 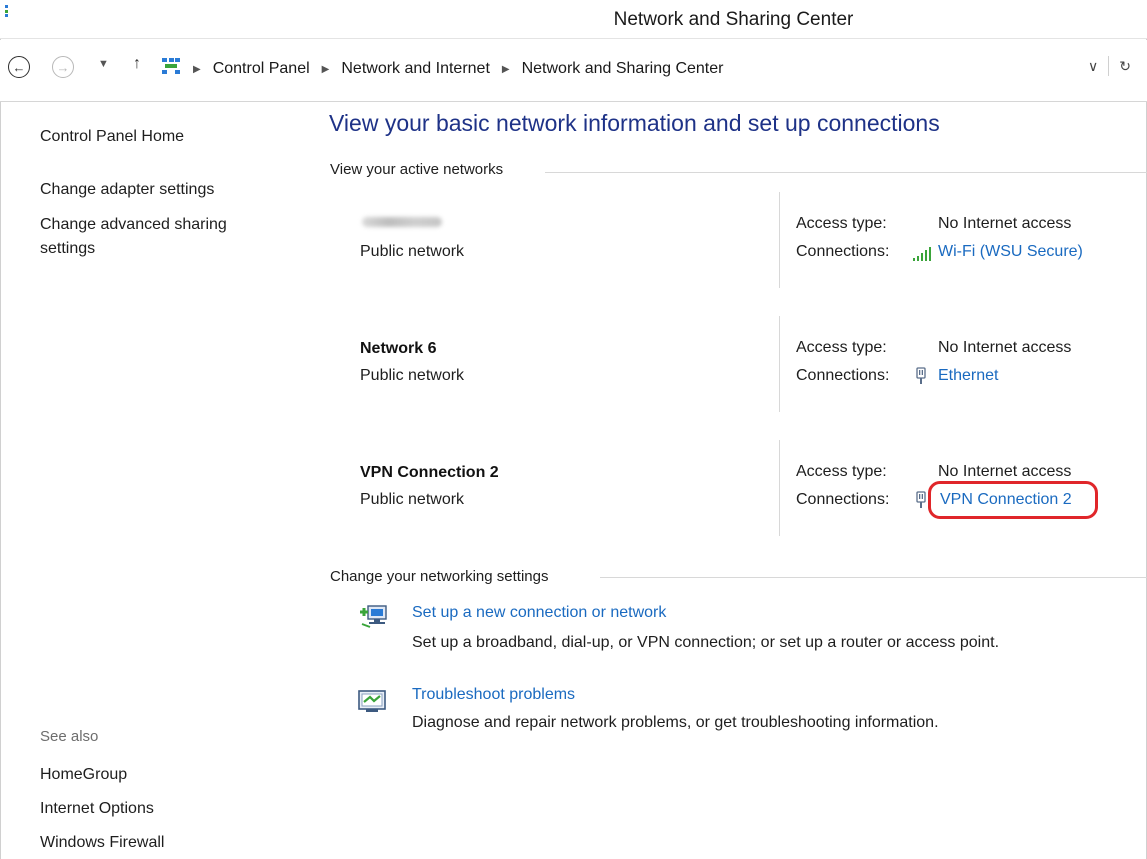 What do you see at coordinates (623, 69) in the screenshot?
I see `breadcrumb-network-sharing-center: Network and Sharing Center` at bounding box center [623, 69].